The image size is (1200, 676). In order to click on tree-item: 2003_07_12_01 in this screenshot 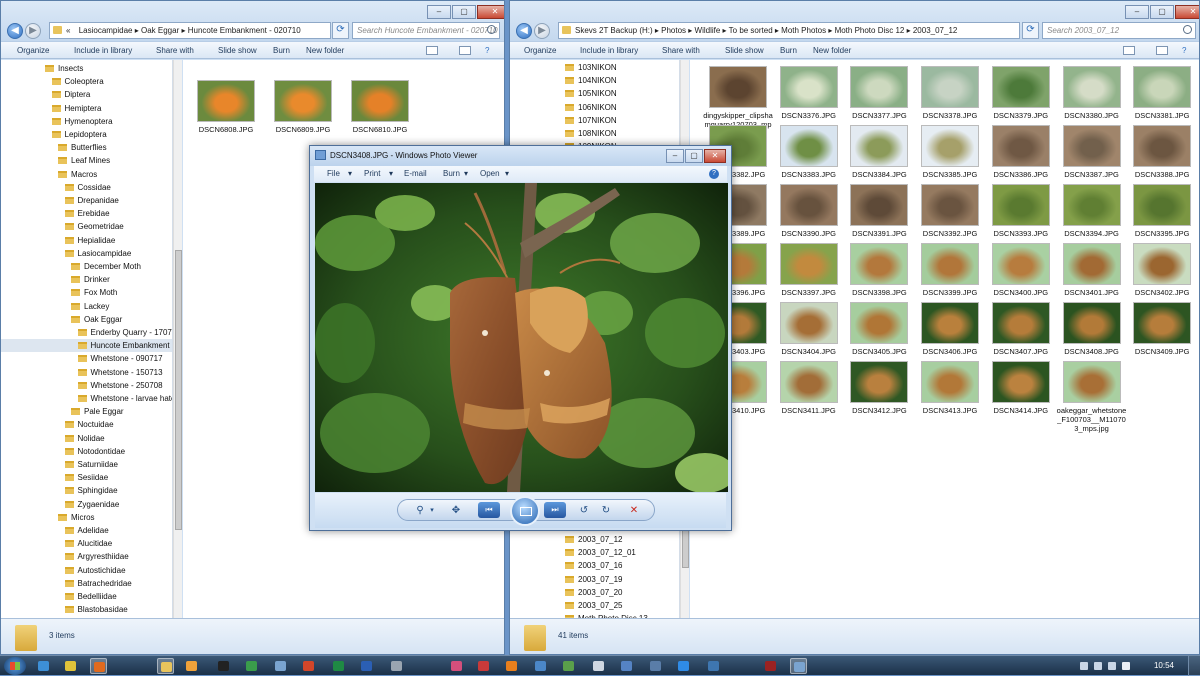, I will do `click(594, 552)`.